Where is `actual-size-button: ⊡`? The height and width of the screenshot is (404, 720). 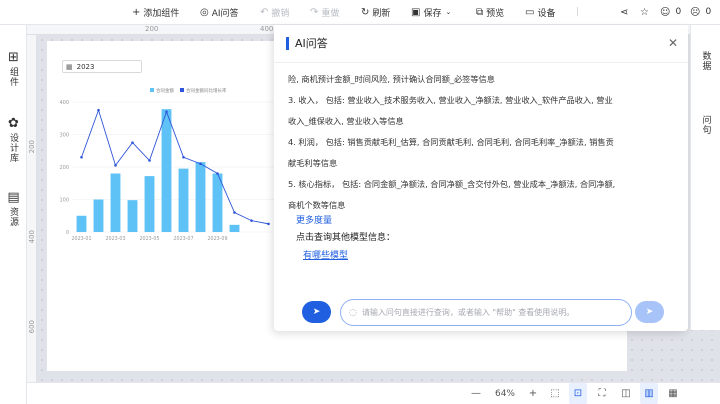
actual-size-button: ⊡ is located at coordinates (578, 393).